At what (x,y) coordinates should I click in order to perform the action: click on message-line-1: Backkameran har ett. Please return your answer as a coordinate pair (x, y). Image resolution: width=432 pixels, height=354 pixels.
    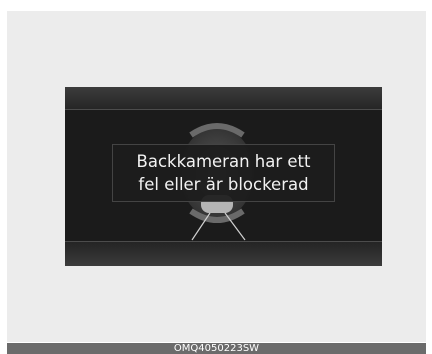
    Looking at the image, I should click on (223, 161).